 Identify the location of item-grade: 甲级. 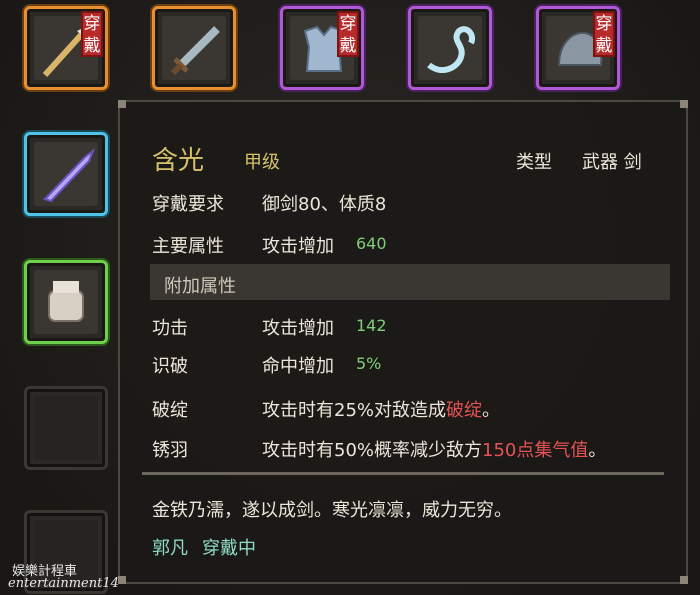
(262, 162).